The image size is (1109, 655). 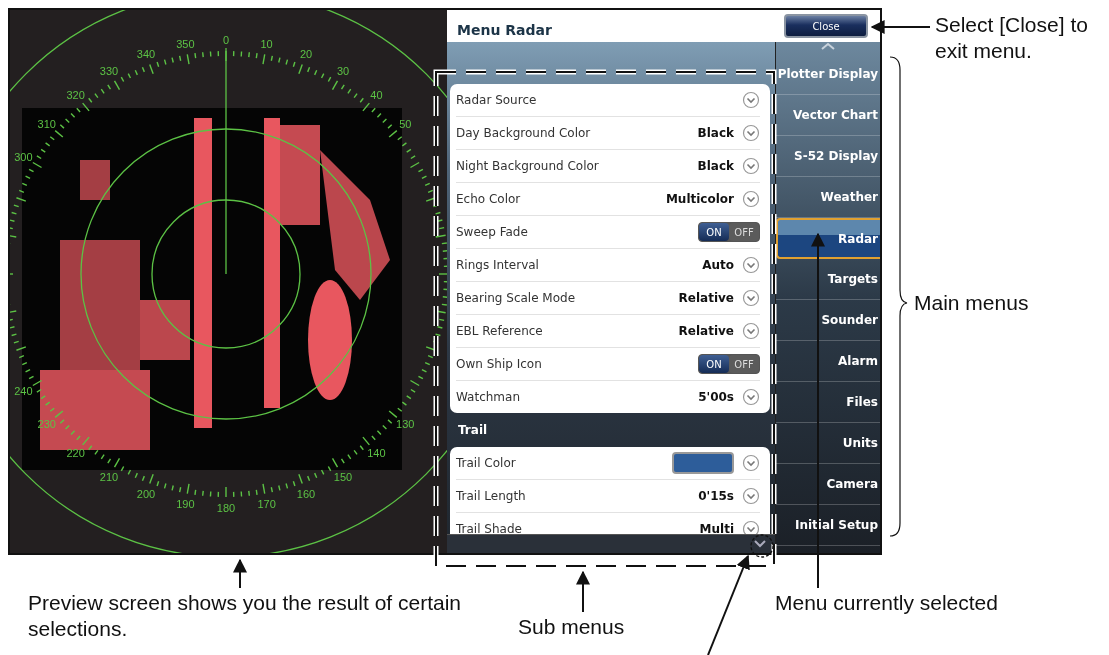 What do you see at coordinates (306, 493) in the screenshot?
I see `bearing-label: 160` at bounding box center [306, 493].